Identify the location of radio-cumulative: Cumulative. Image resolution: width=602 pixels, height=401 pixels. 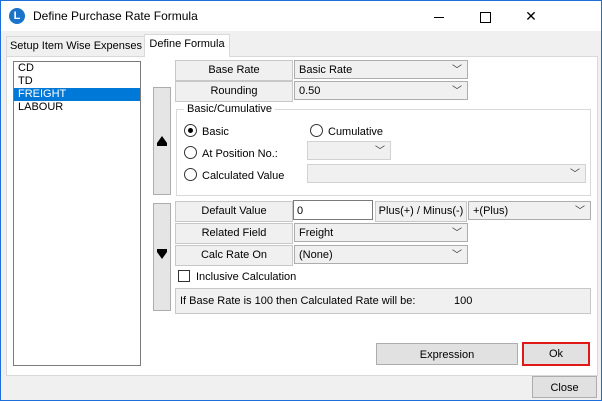
(346, 131).